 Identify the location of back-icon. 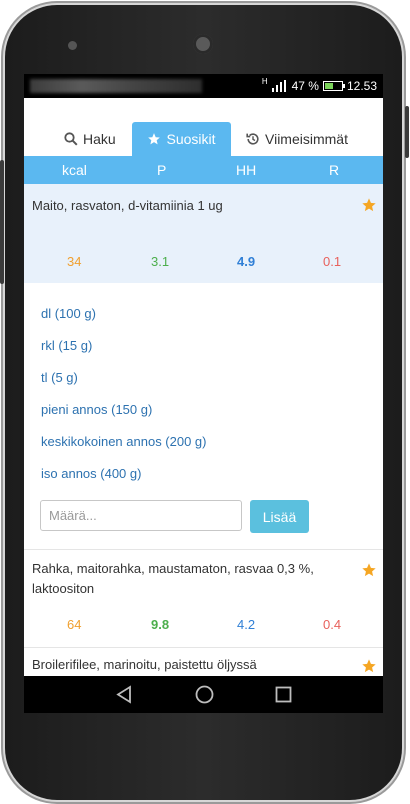
(124, 694).